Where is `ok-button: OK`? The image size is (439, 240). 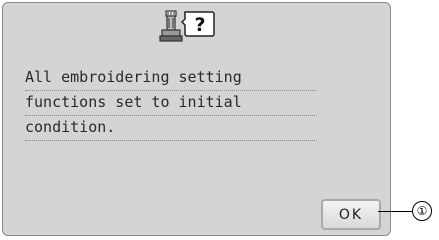
ok-button: OK is located at coordinates (351, 214).